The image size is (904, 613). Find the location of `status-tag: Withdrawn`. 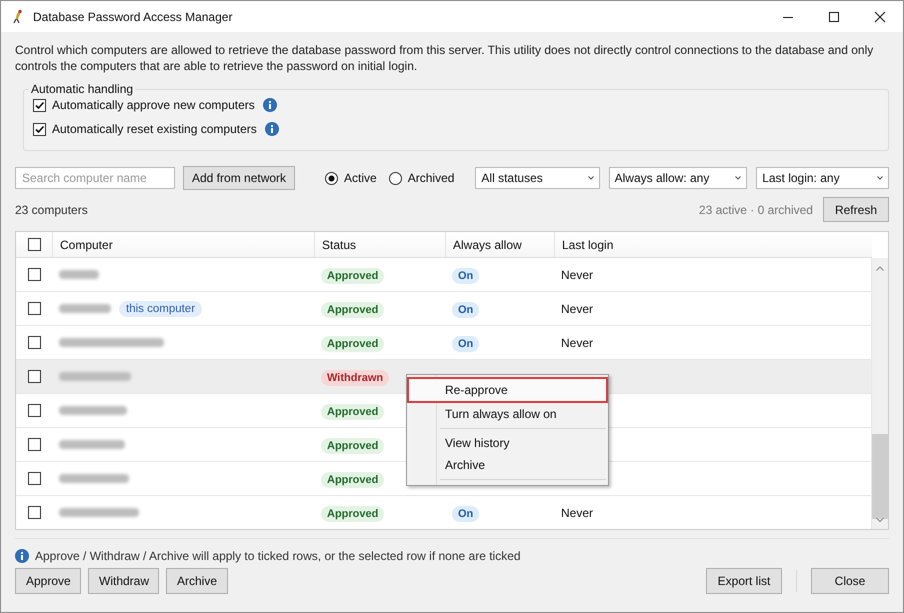

status-tag: Withdrawn is located at coordinates (355, 378).